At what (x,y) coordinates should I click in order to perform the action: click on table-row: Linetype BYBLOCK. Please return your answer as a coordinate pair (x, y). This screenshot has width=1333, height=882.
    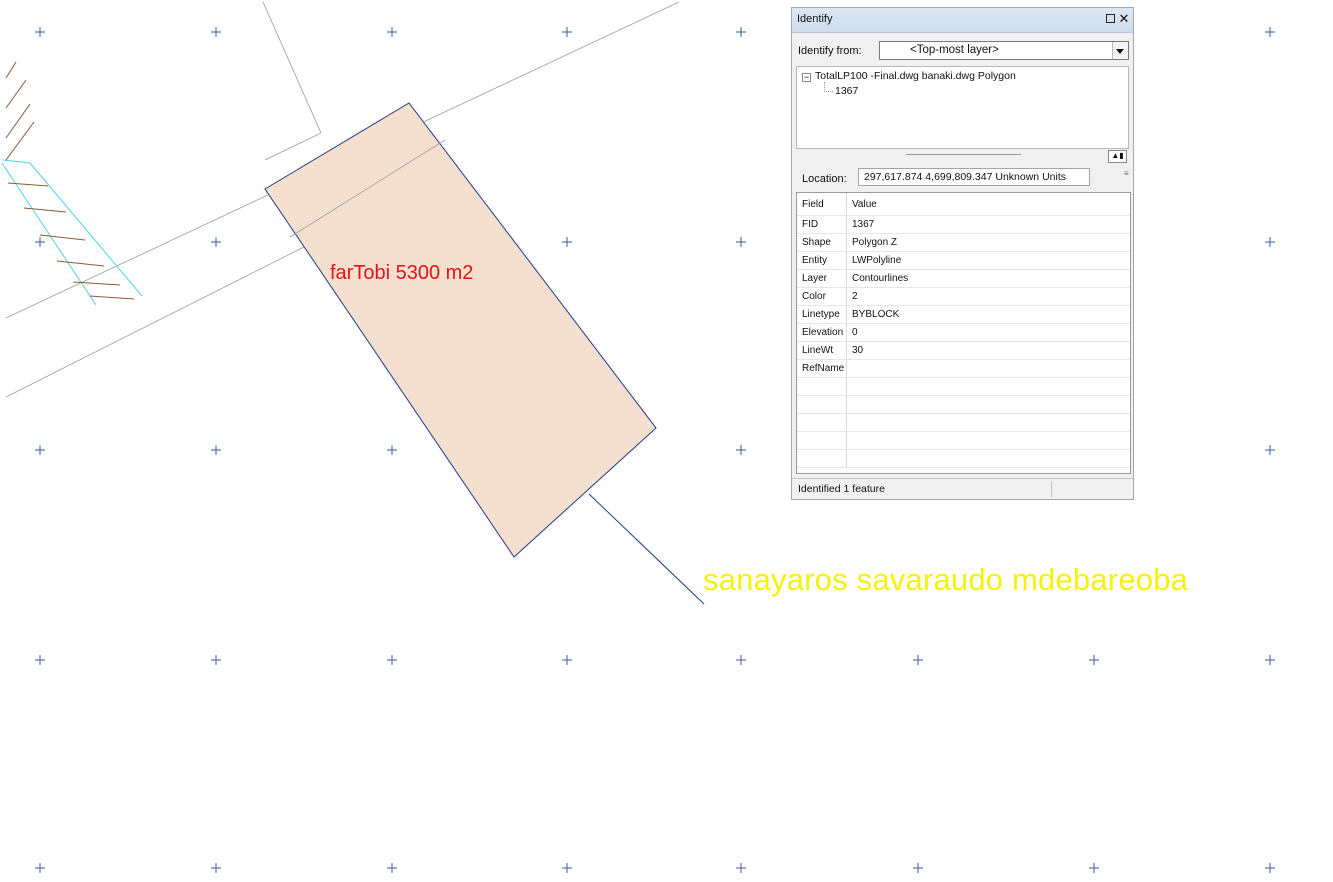
    Looking at the image, I should click on (963, 314).